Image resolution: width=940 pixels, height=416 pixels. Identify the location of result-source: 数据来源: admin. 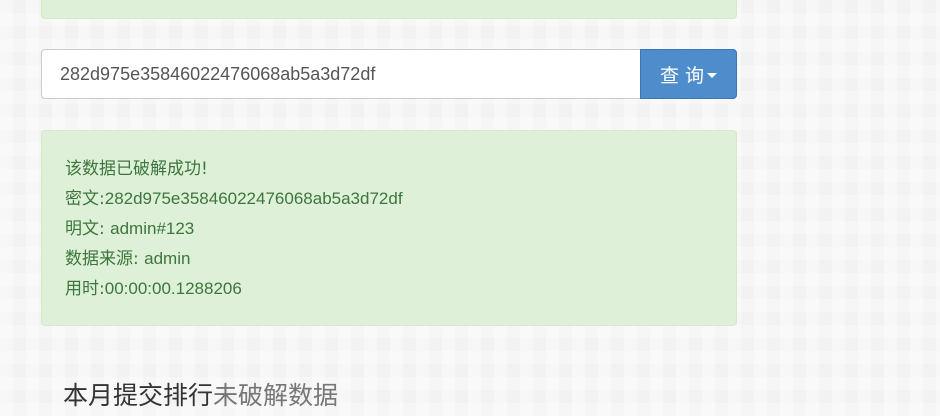
(234, 259).